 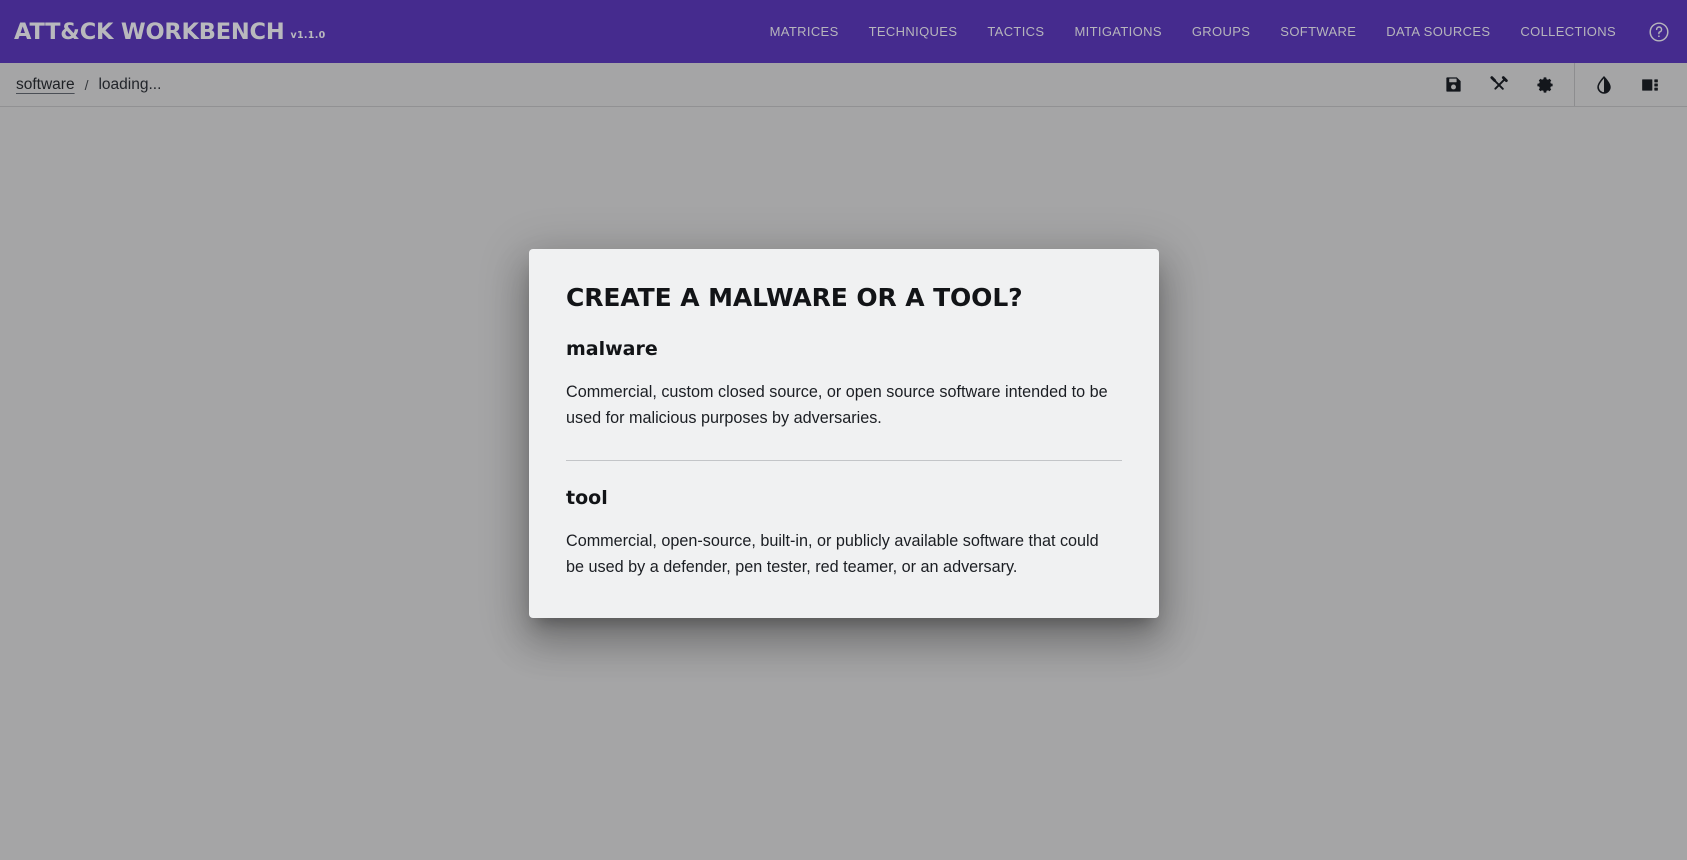 I want to click on nav-item-collections: COLLECTIONS, so click(x=1568, y=31).